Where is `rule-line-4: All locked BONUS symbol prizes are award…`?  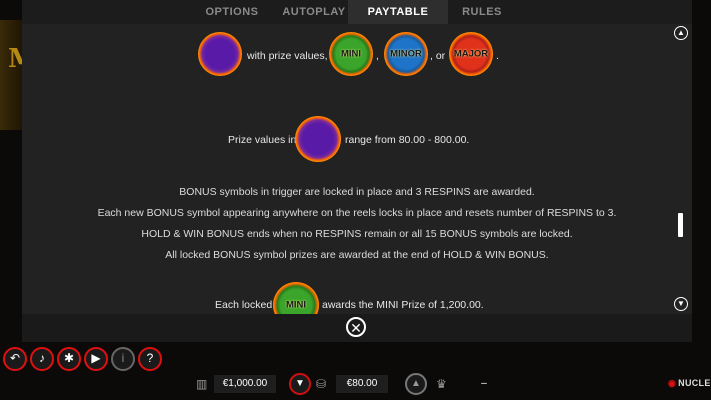 rule-line-4: All locked BONUS symbol prizes are award… is located at coordinates (357, 255).